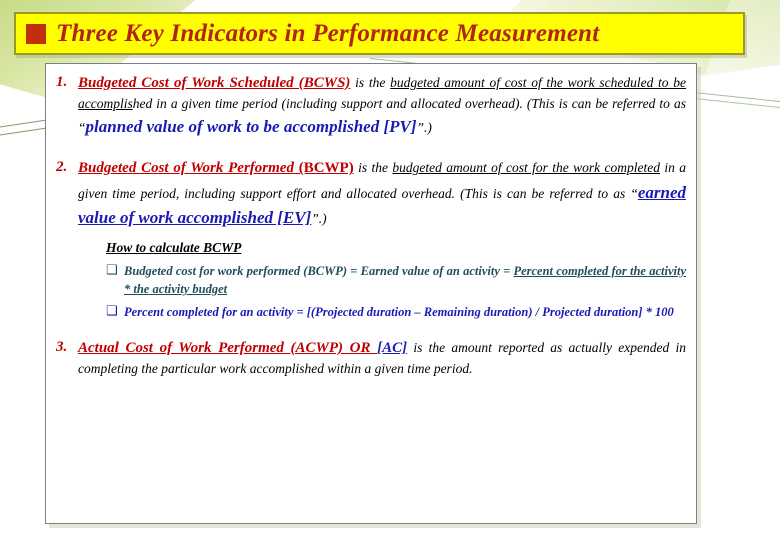 The height and width of the screenshot is (540, 780). What do you see at coordinates (370, 82) in the screenshot?
I see `item1-text-a: is the` at bounding box center [370, 82].